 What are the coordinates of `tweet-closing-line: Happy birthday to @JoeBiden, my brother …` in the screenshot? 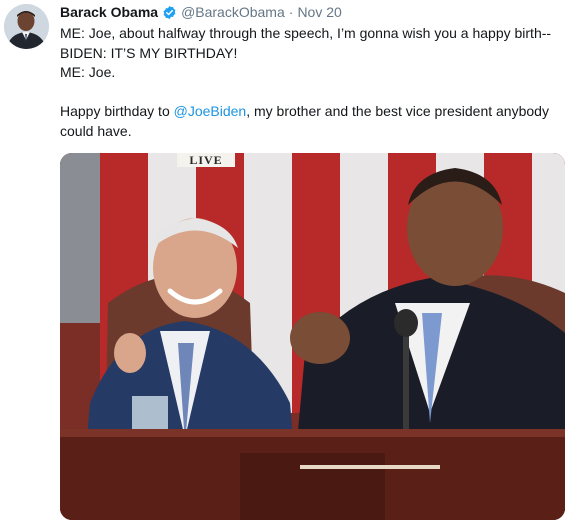 It's located at (312, 121).